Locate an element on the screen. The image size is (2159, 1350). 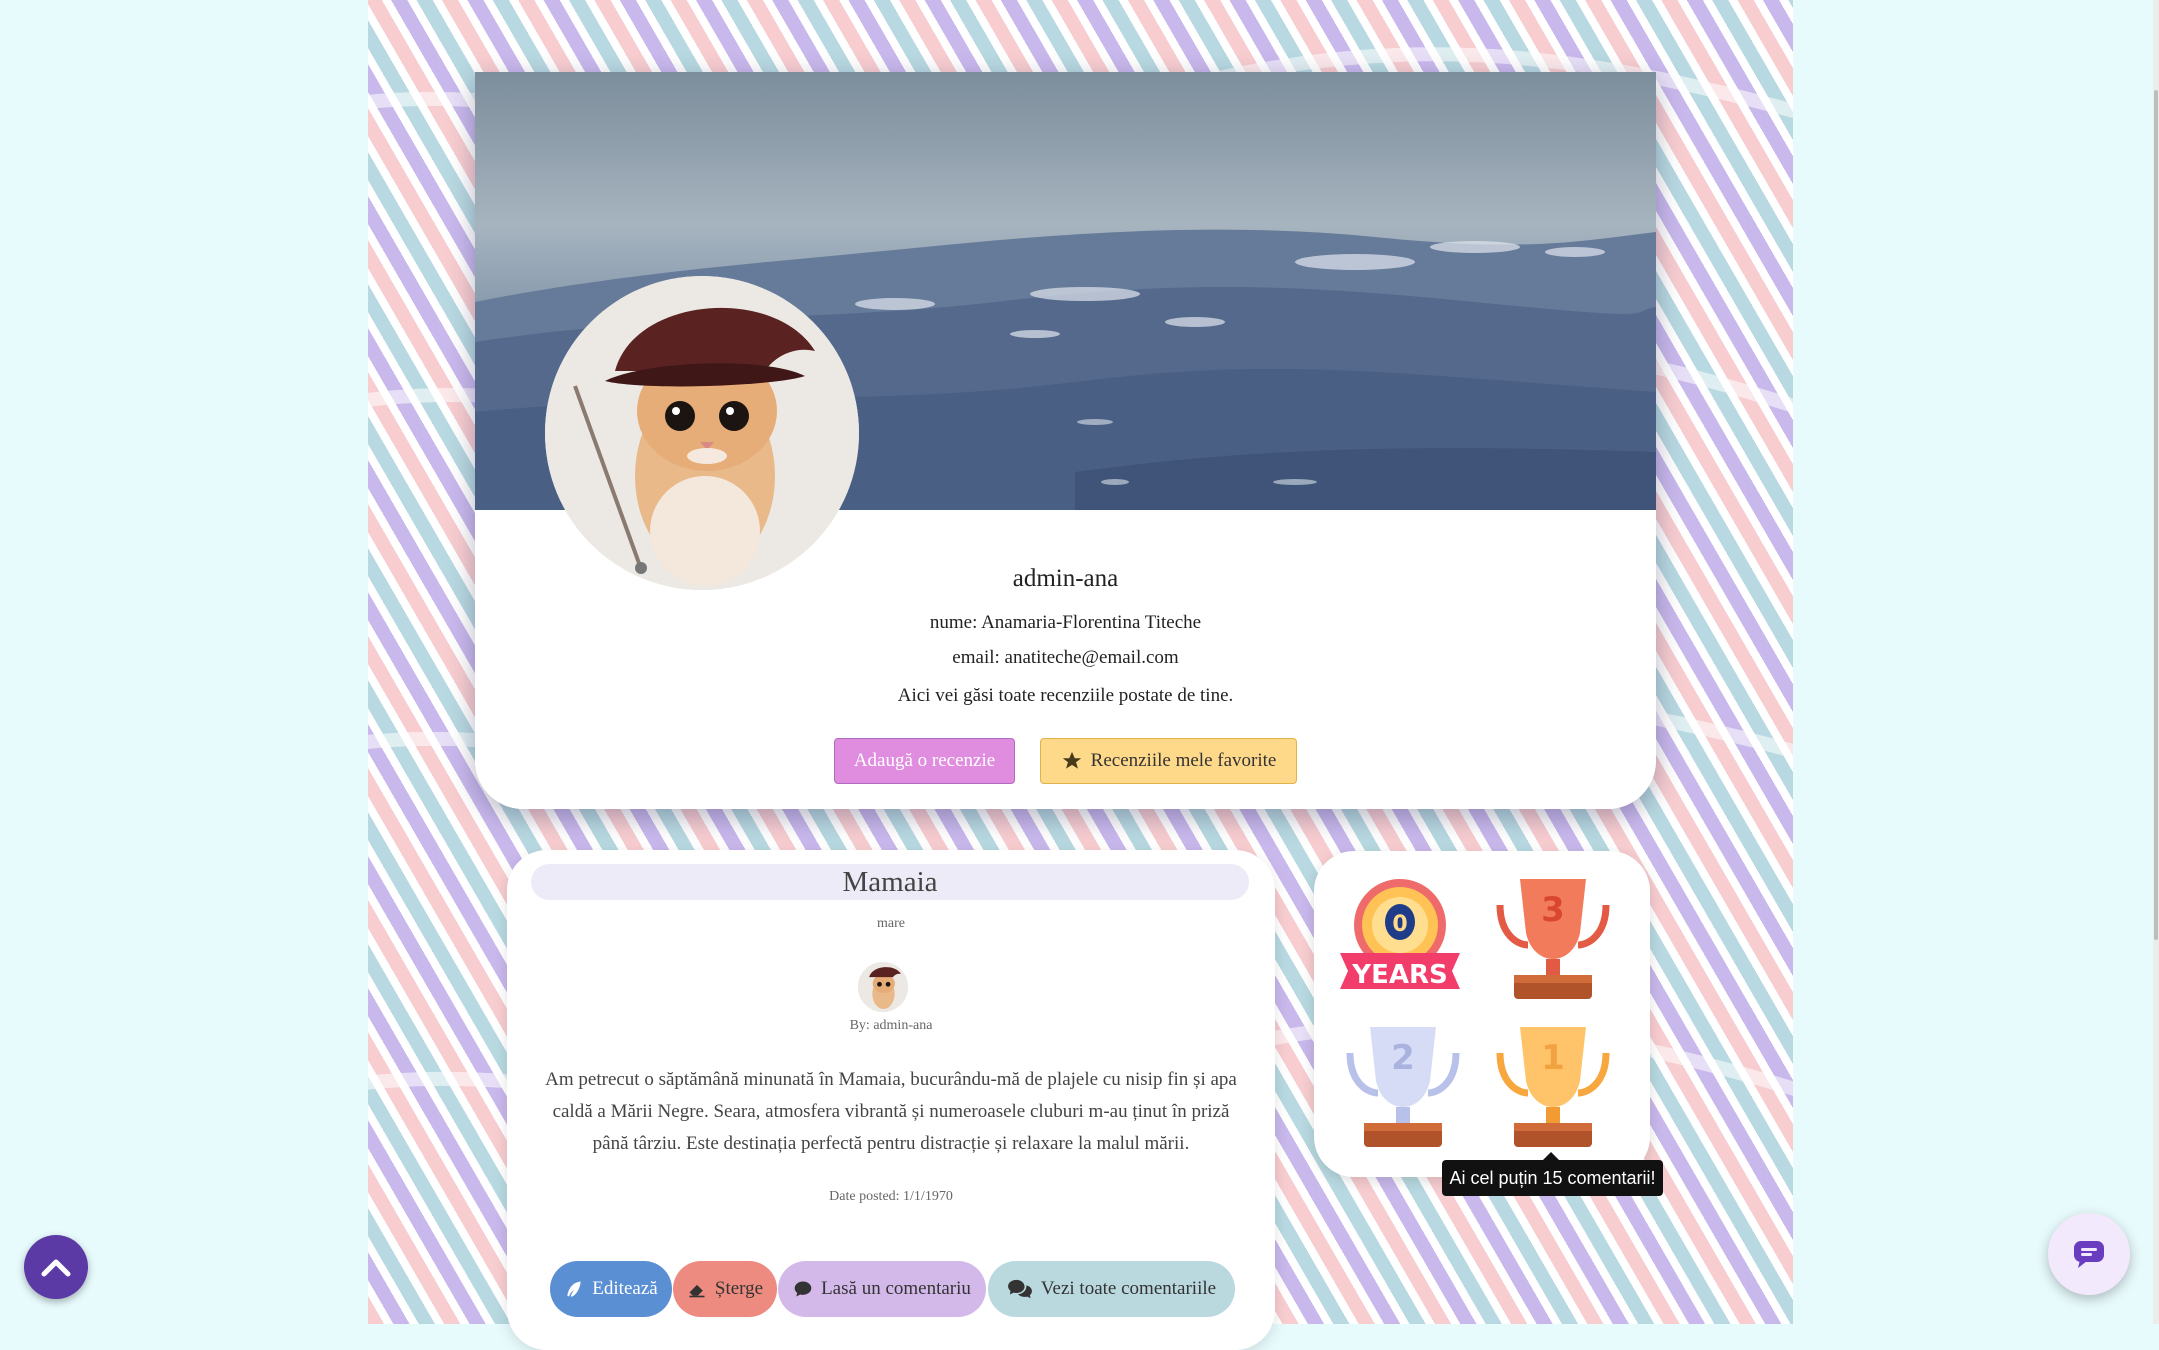
favorite-reviews-button: Recenziile mele favorite is located at coordinates (1168, 761).